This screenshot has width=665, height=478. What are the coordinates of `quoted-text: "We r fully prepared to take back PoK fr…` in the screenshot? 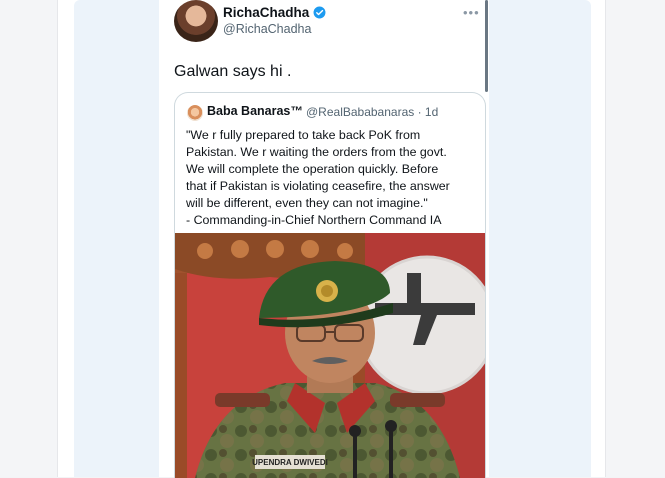 It's located at (334, 178).